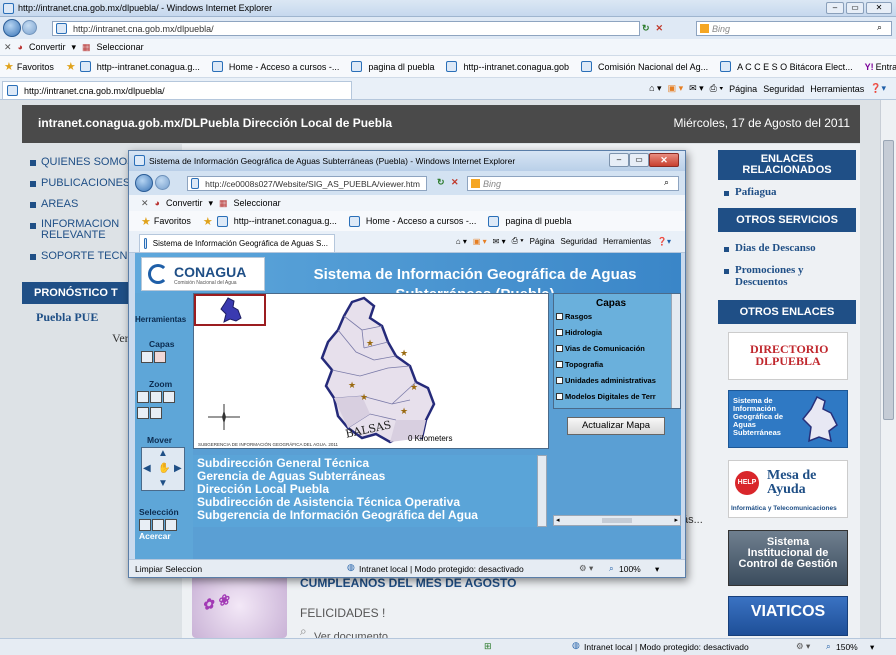 This screenshot has width=896, height=655. What do you see at coordinates (716, 88) in the screenshot?
I see `print-icon: ⎙ ▾` at bounding box center [716, 88].